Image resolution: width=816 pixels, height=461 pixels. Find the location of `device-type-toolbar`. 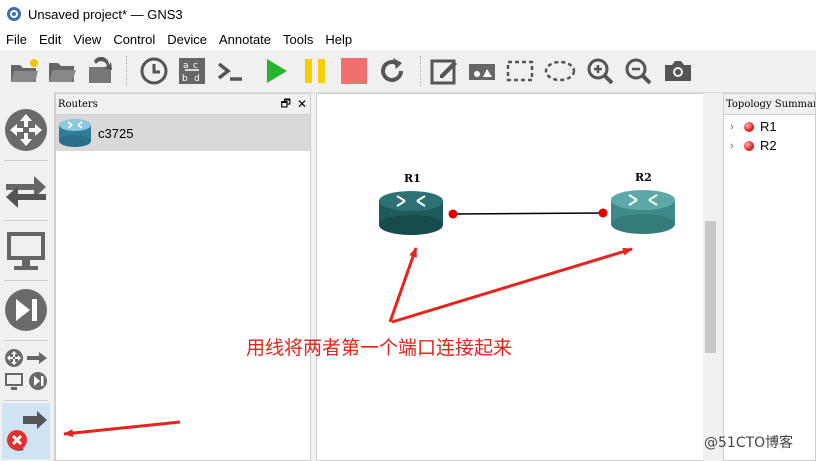

device-type-toolbar is located at coordinates (27, 276).